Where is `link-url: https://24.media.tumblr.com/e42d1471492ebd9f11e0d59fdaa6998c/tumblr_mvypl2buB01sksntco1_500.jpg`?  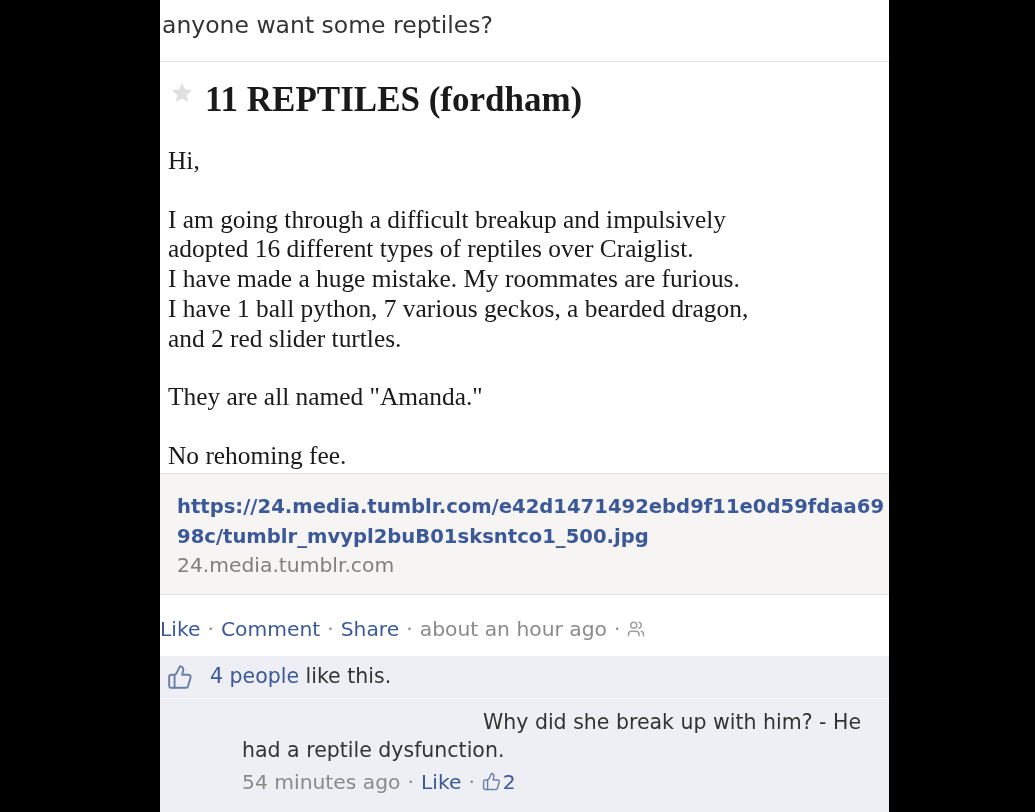 link-url: https://24.media.tumblr.com/e42d1471492ebd9f11e0d59fdaa6998c/tumblr_mvypl2buB01sksntco1_500.jpg is located at coordinates (533, 521).